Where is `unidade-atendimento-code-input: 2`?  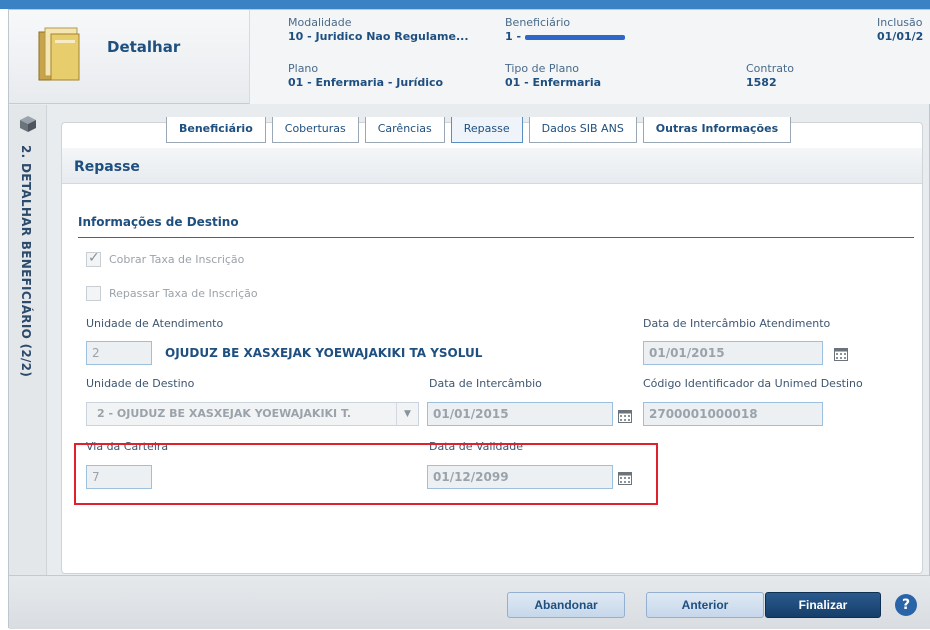 unidade-atendimento-code-input: 2 is located at coordinates (119, 353).